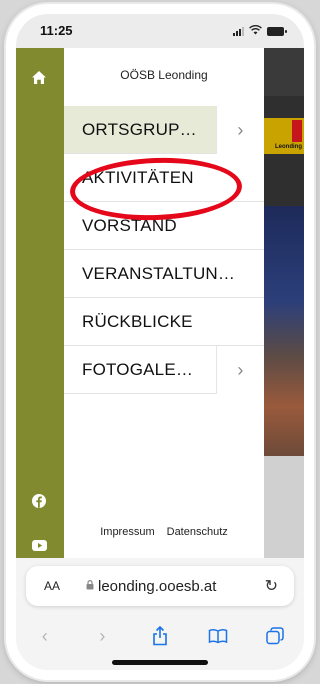 Image resolution: width=320 pixels, height=684 pixels. What do you see at coordinates (160, 614) in the screenshot?
I see `safari-bottom-bar: AA leonding.ooesb.at ↻ ‹ ›` at bounding box center [160, 614].